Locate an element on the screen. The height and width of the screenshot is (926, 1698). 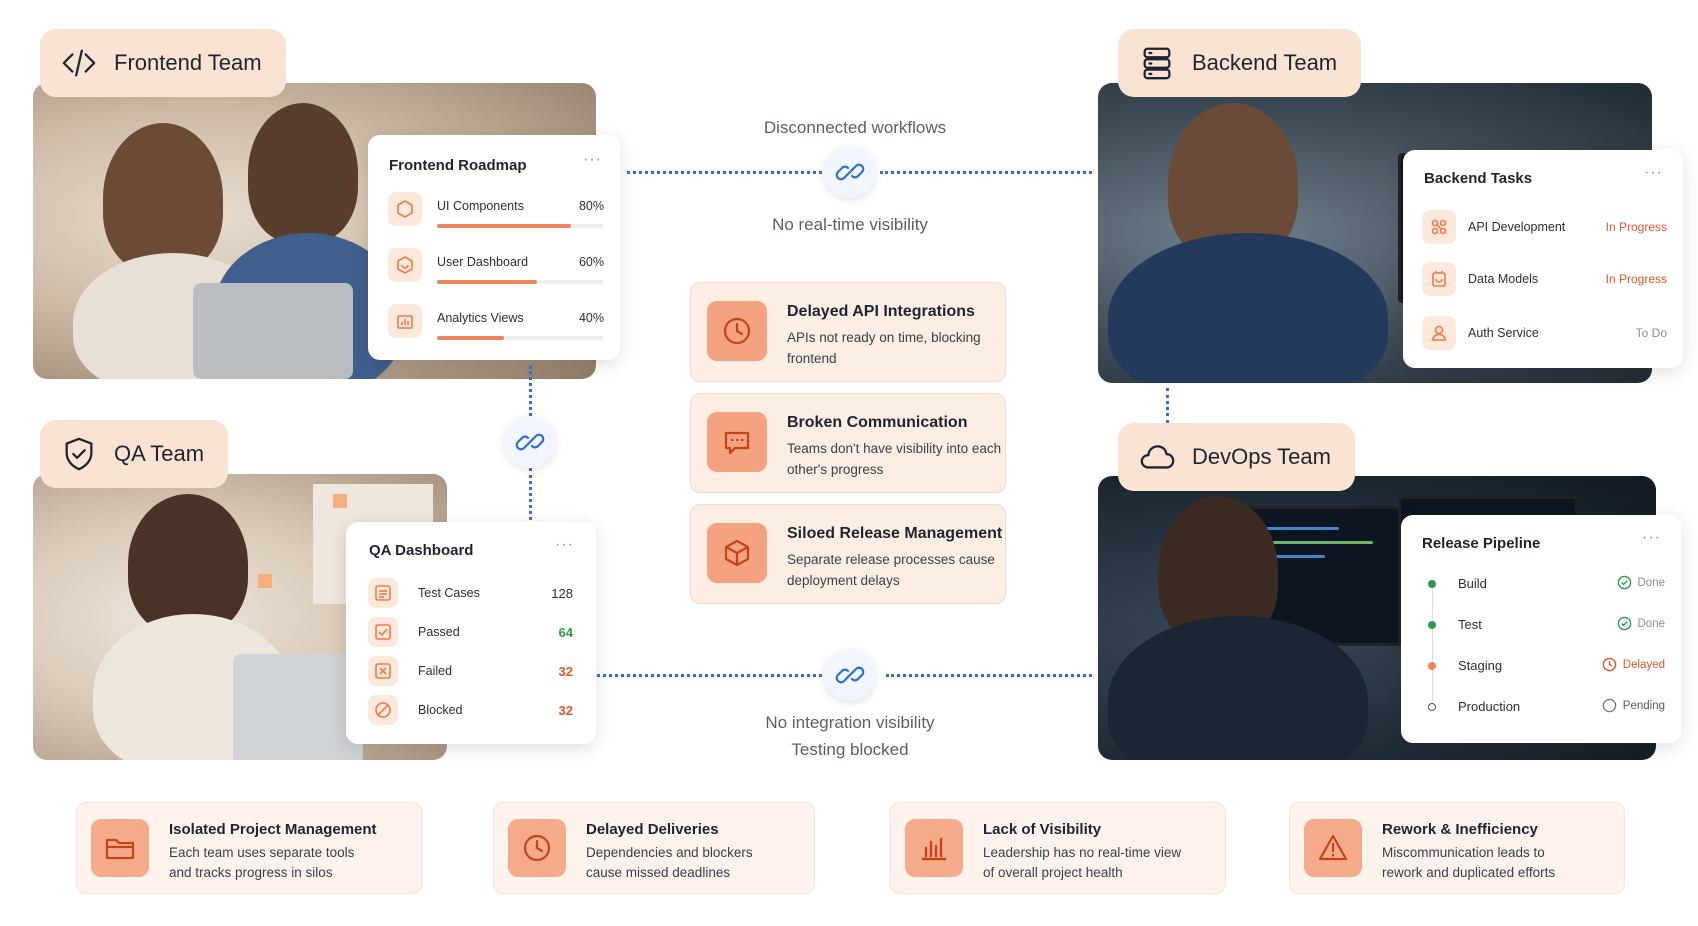
pipeline-status: Done is located at coordinates (1641, 623).